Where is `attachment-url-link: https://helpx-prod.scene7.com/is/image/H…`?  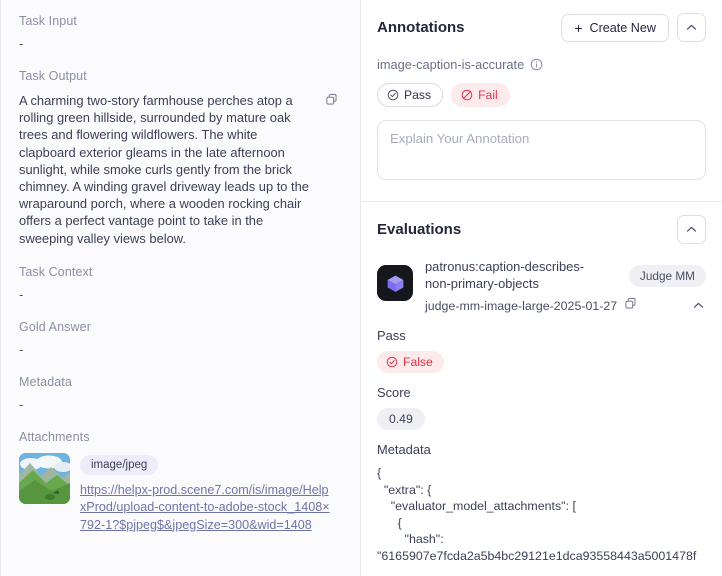
attachment-url-link: https://helpx-prod.scene7.com/is/image/H… is located at coordinates (206, 508).